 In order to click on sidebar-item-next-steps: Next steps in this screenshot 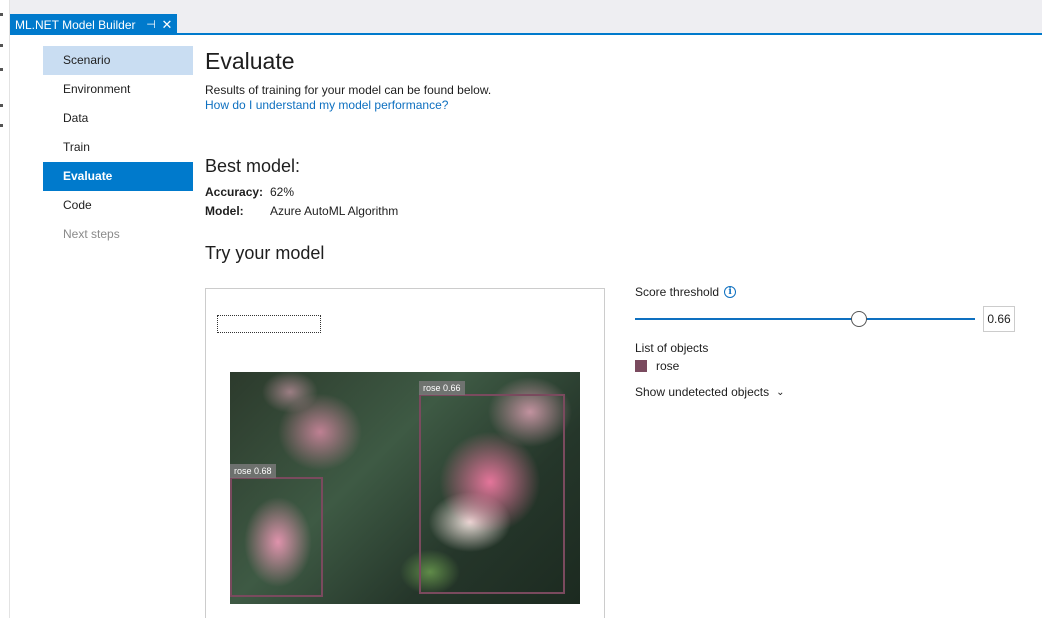, I will do `click(91, 234)`.